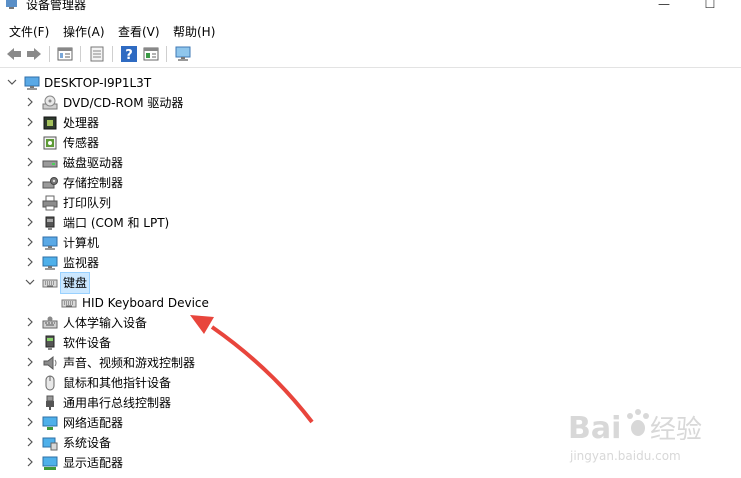 The image size is (741, 478). Describe the element at coordinates (97, 54) in the screenshot. I see `update-driver-icon` at that location.